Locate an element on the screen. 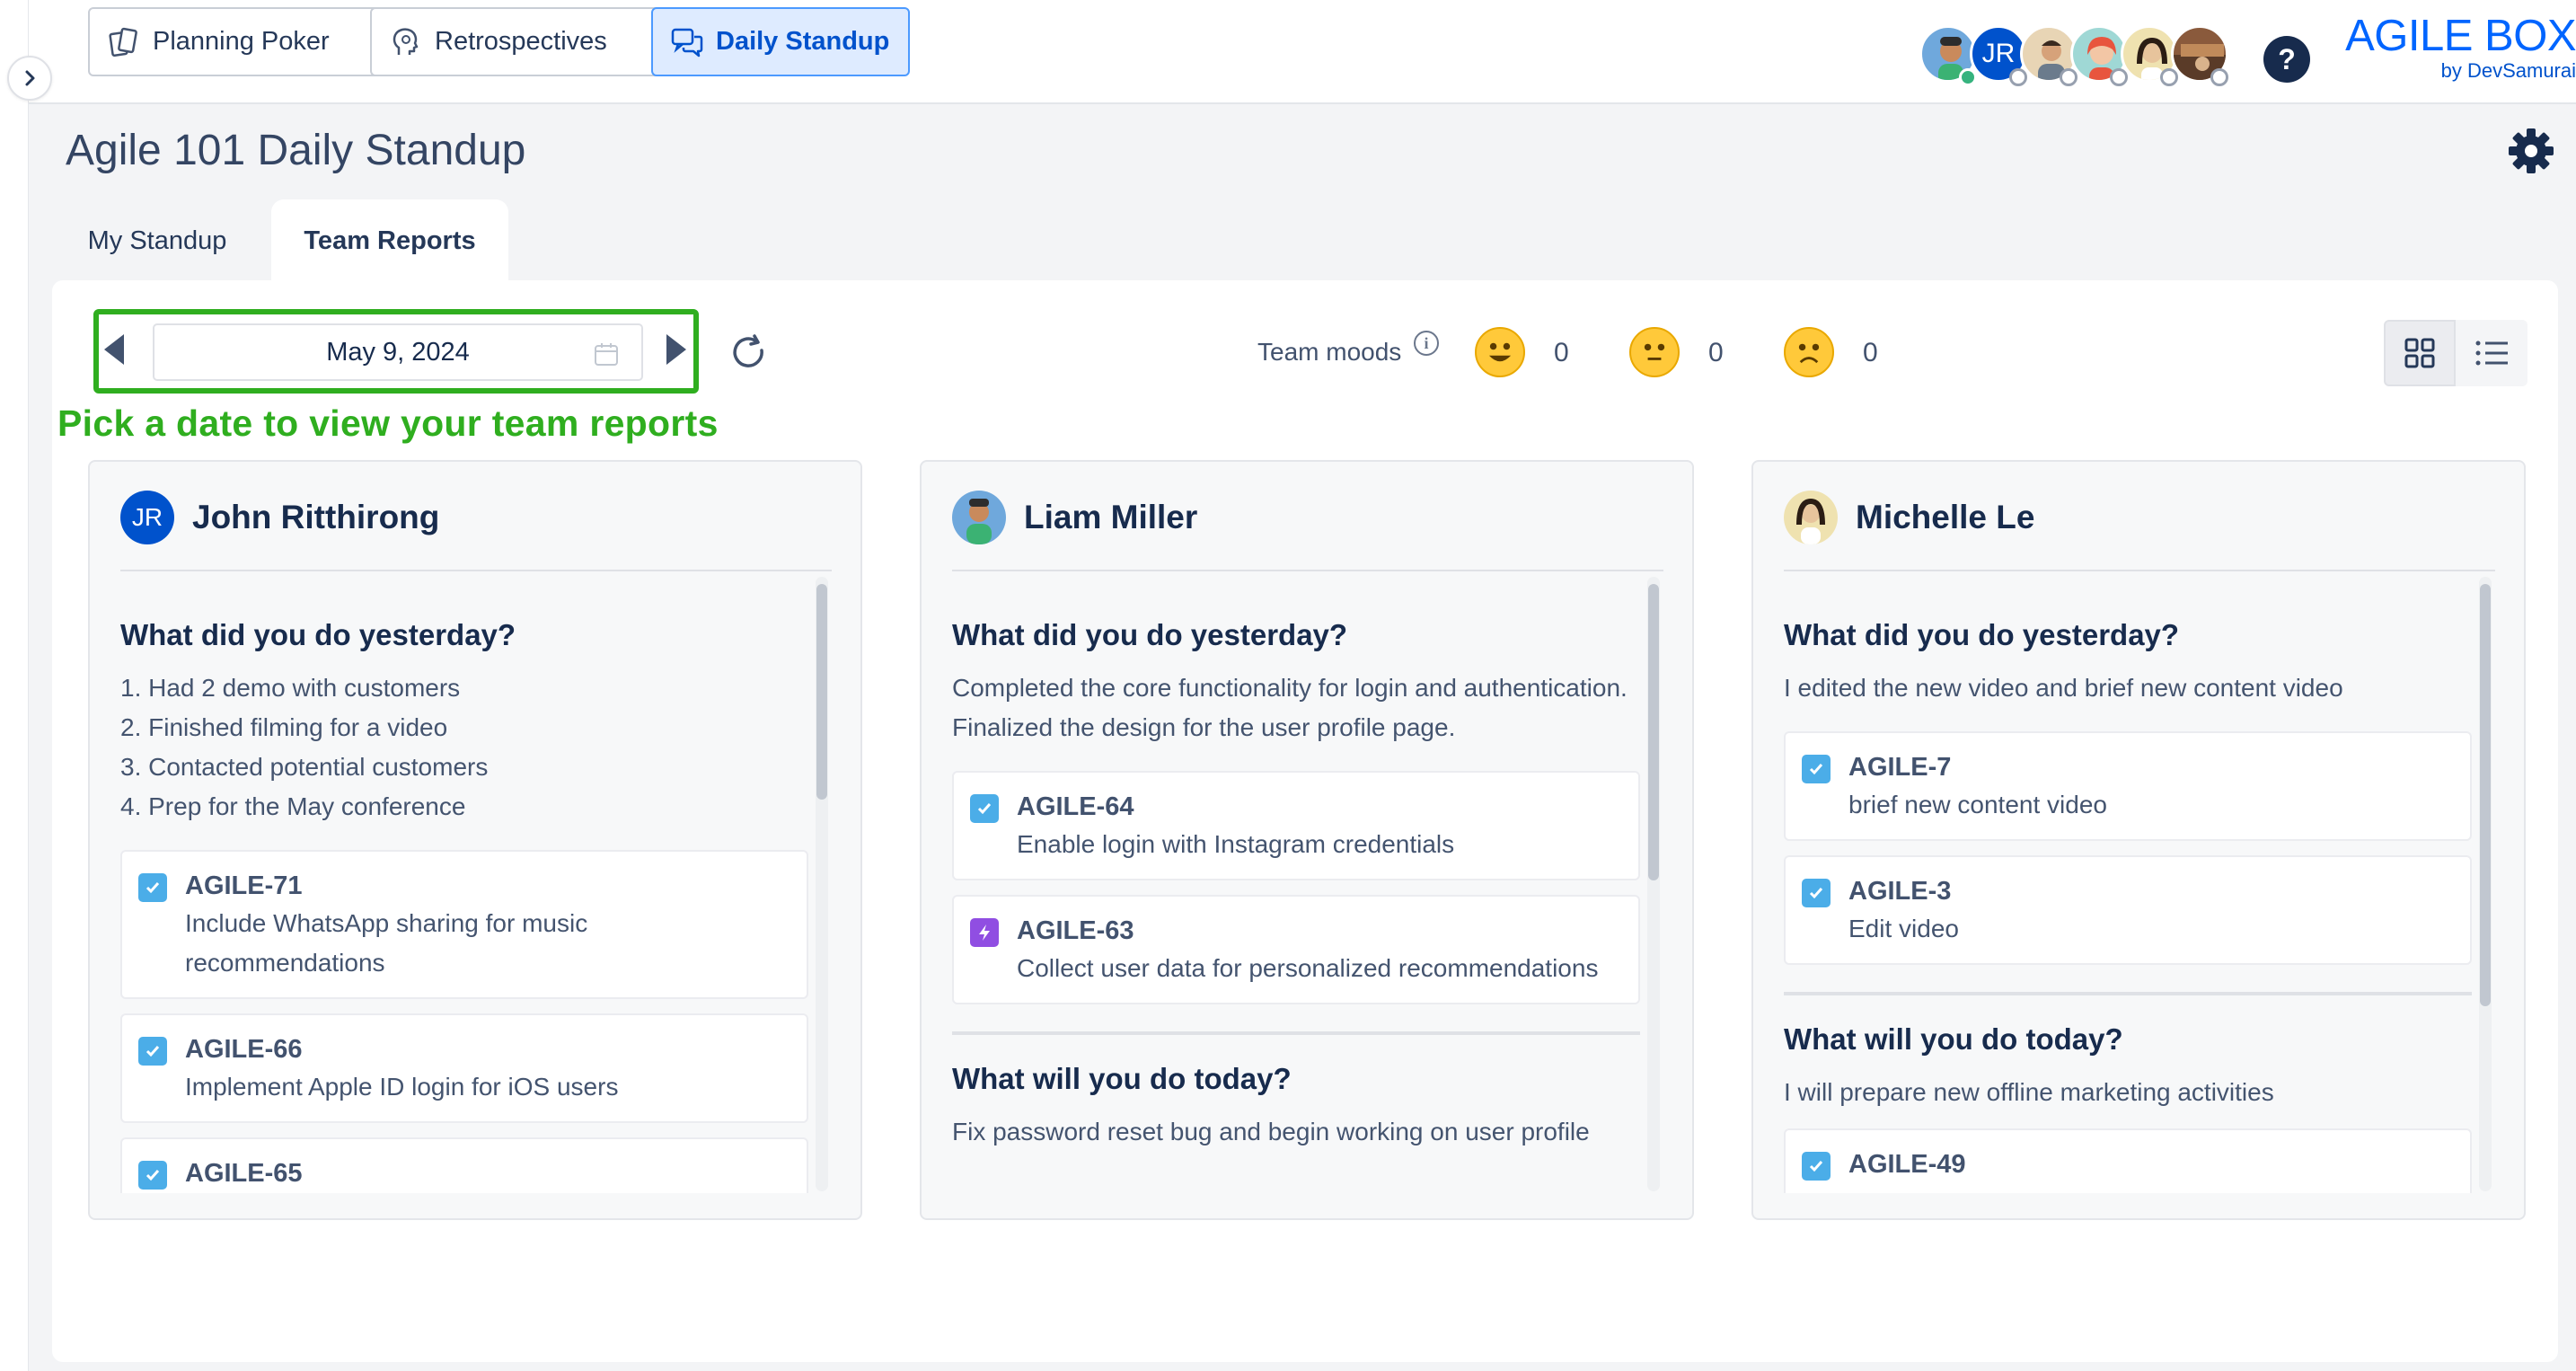  help-icon: ? is located at coordinates (2287, 59).